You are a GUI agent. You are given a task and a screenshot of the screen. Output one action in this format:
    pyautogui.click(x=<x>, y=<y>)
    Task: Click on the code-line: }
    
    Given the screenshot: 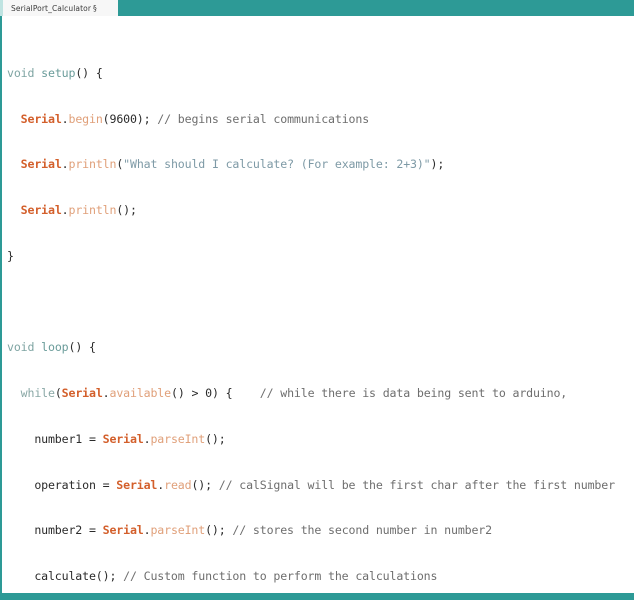 What is the action you would take?
    pyautogui.click(x=318, y=256)
    